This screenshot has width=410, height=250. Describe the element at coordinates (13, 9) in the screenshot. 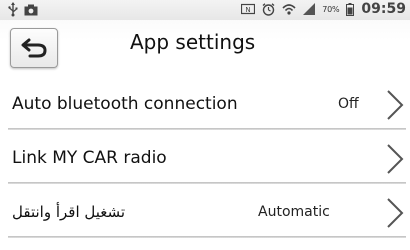

I see `usb-icon` at that location.